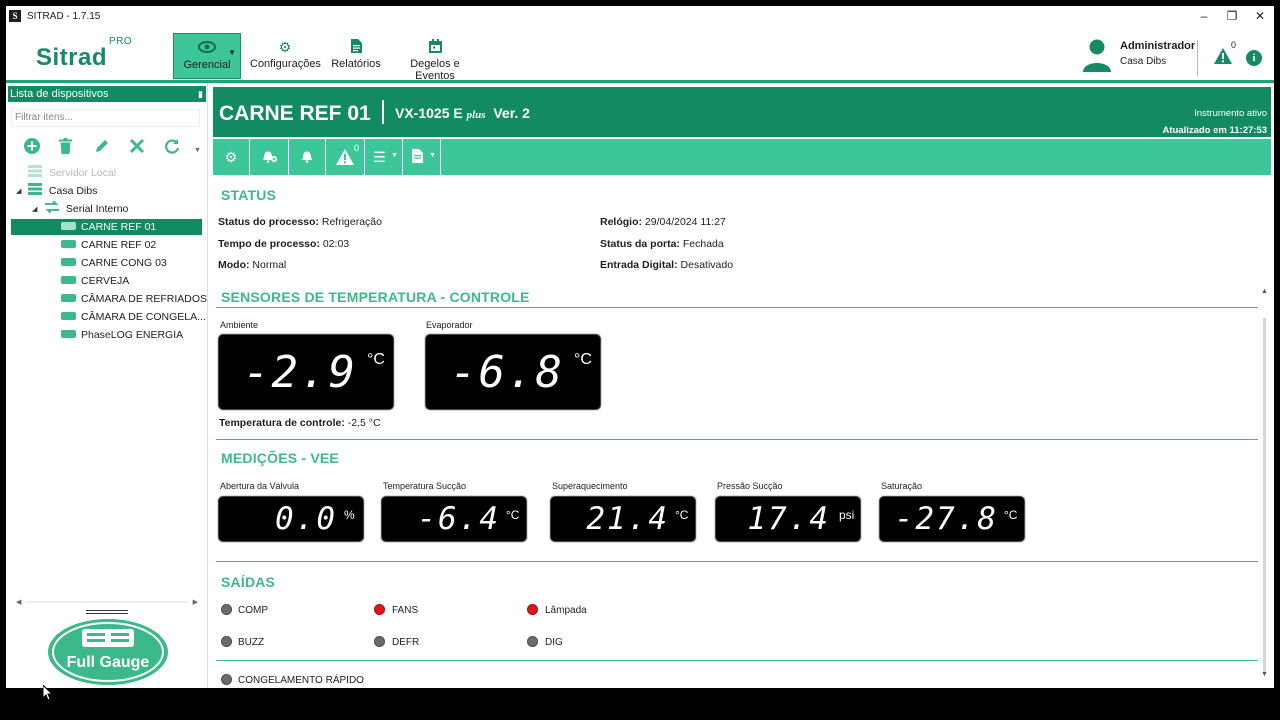 This screenshot has width=1280, height=720. Describe the element at coordinates (1143, 61) in the screenshot. I see `user-org: Casa Dibs` at that location.